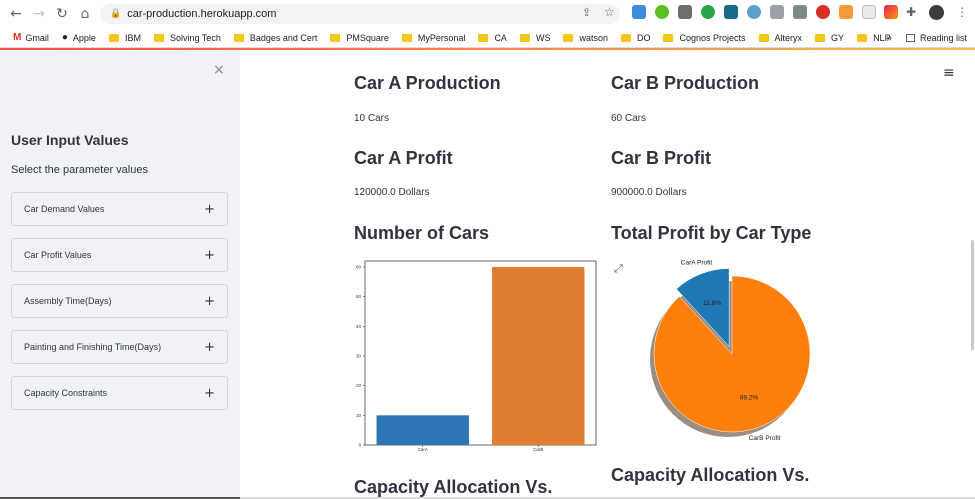  Describe the element at coordinates (359, 445) in the screenshot. I see `y-tick-label: 0` at that location.